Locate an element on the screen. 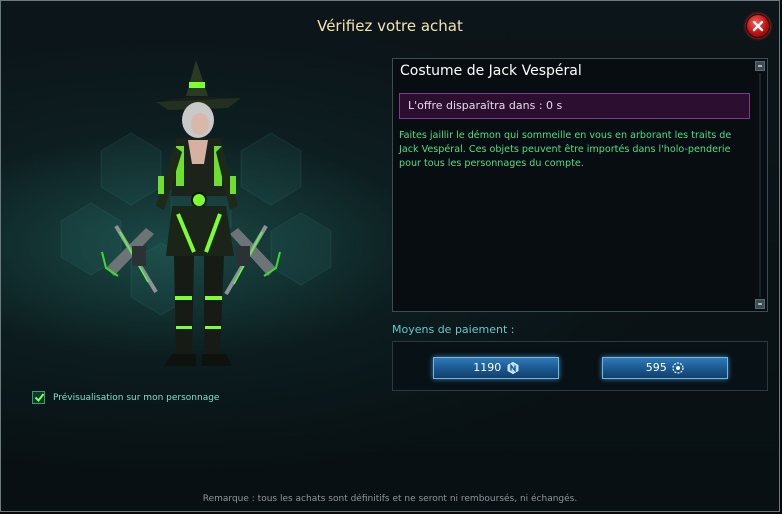 The height and width of the screenshot is (514, 782). scroll-down-button is located at coordinates (760, 304).